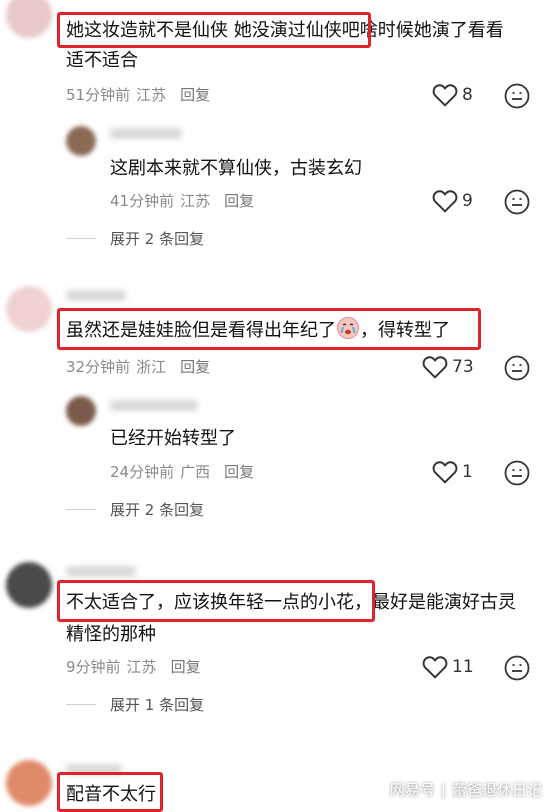  Describe the element at coordinates (467, 201) in the screenshot. I see `like-count: 9` at that location.